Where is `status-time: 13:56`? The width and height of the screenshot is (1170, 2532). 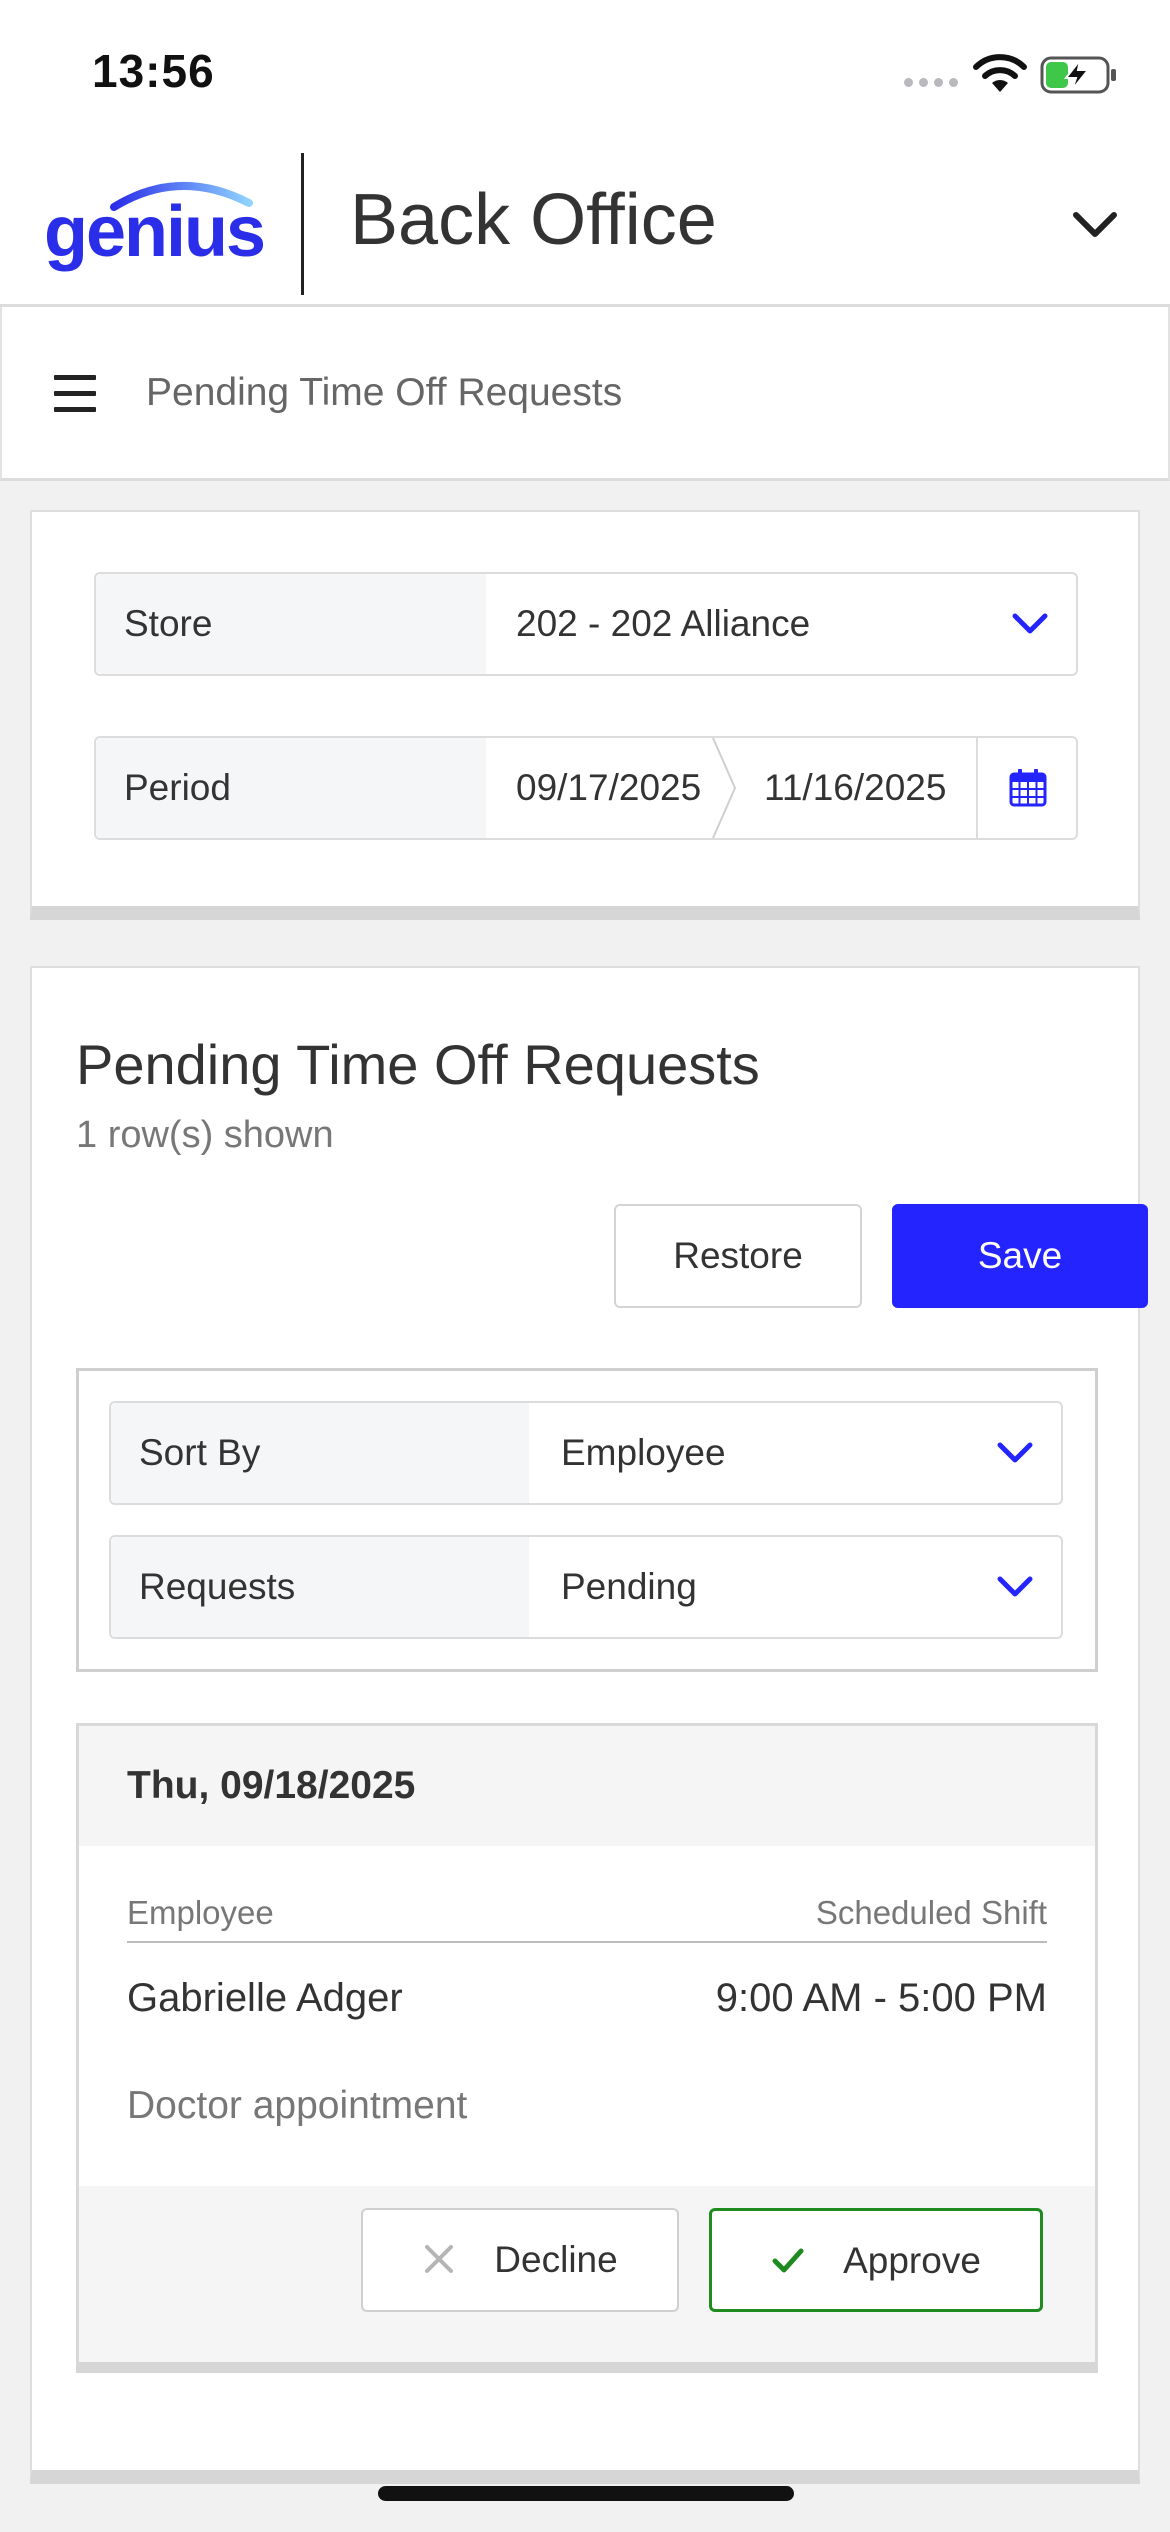 status-time: 13:56 is located at coordinates (153, 71).